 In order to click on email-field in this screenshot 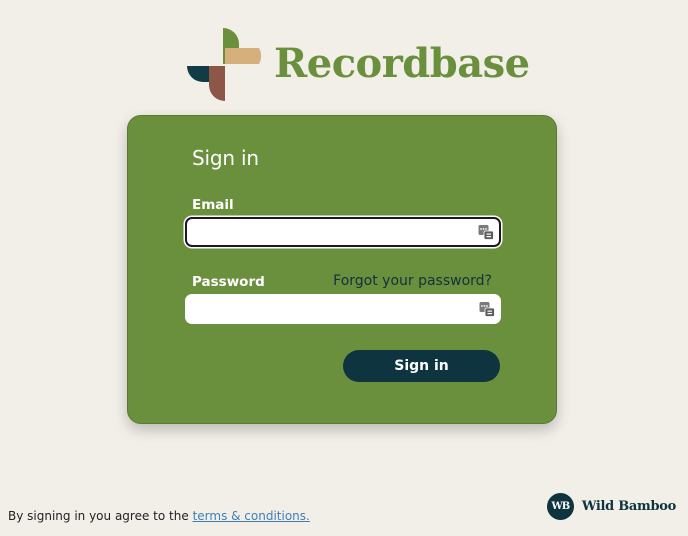, I will do `click(327, 232)`.